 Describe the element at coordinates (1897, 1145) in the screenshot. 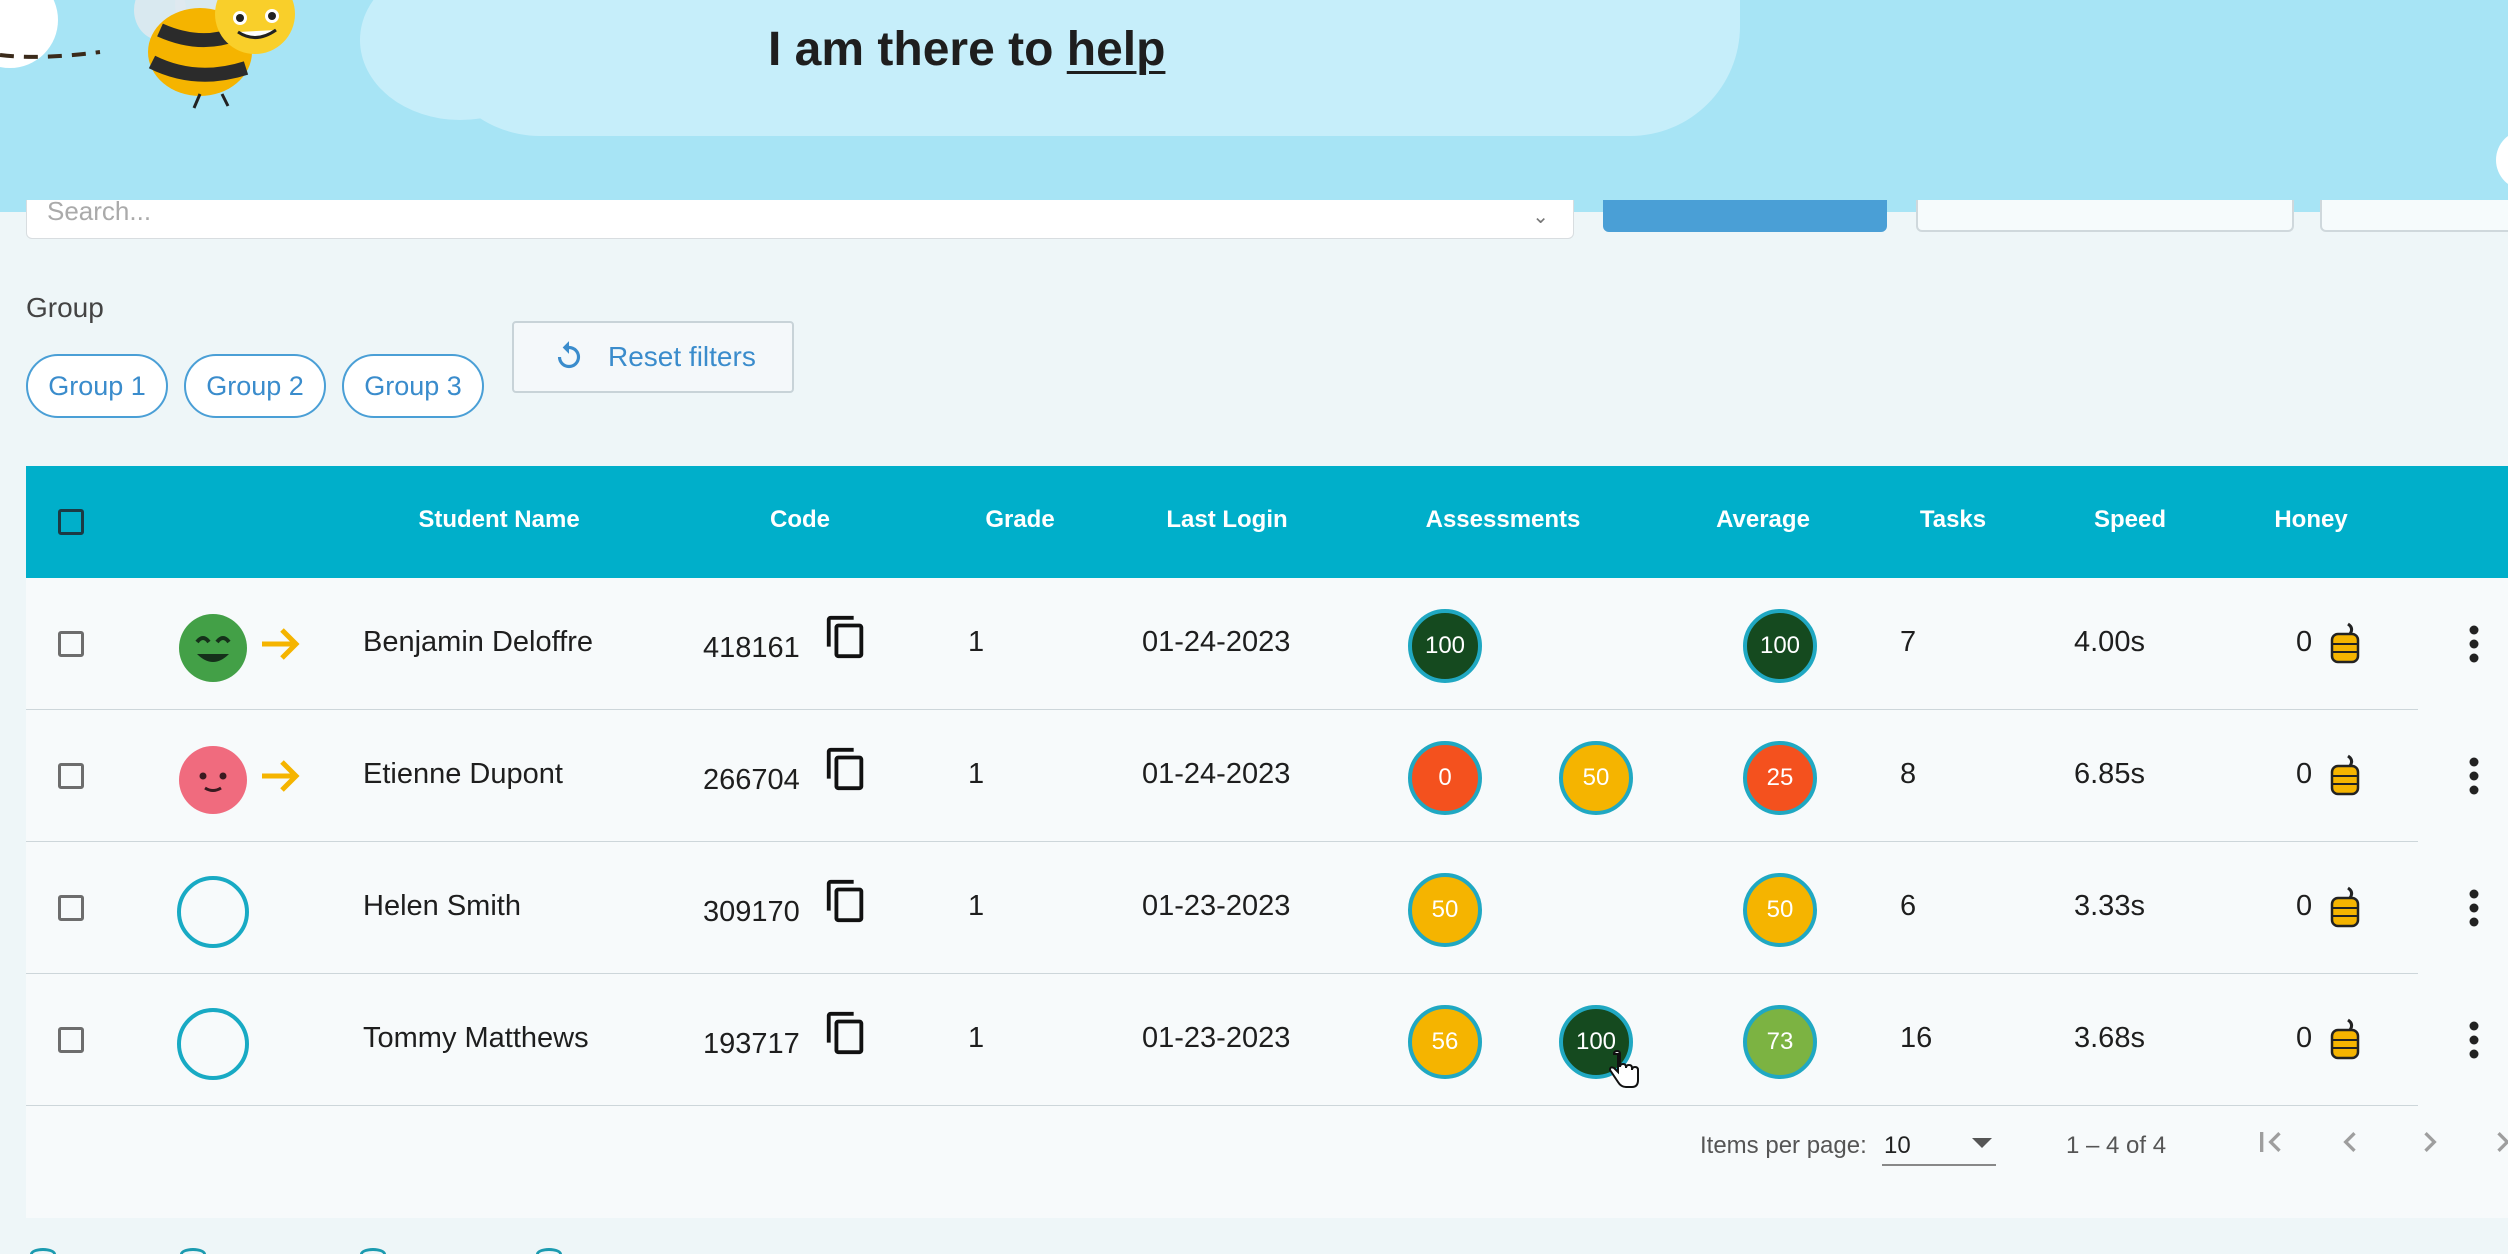

I see `items-per-page-value: 10` at that location.